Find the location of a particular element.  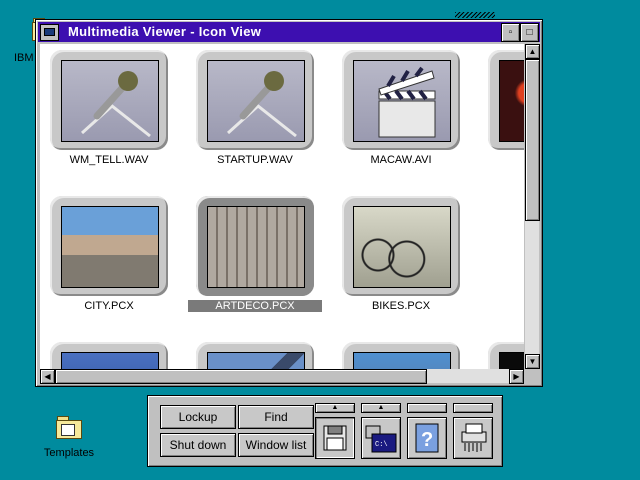

restore-button: ▫ is located at coordinates (510, 32).